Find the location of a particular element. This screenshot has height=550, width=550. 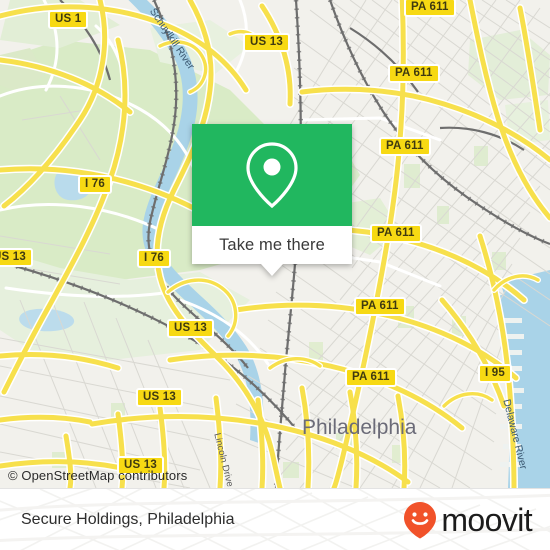

footer-bar: Secure Holdings, Philadelphia moovit is located at coordinates (275, 519).